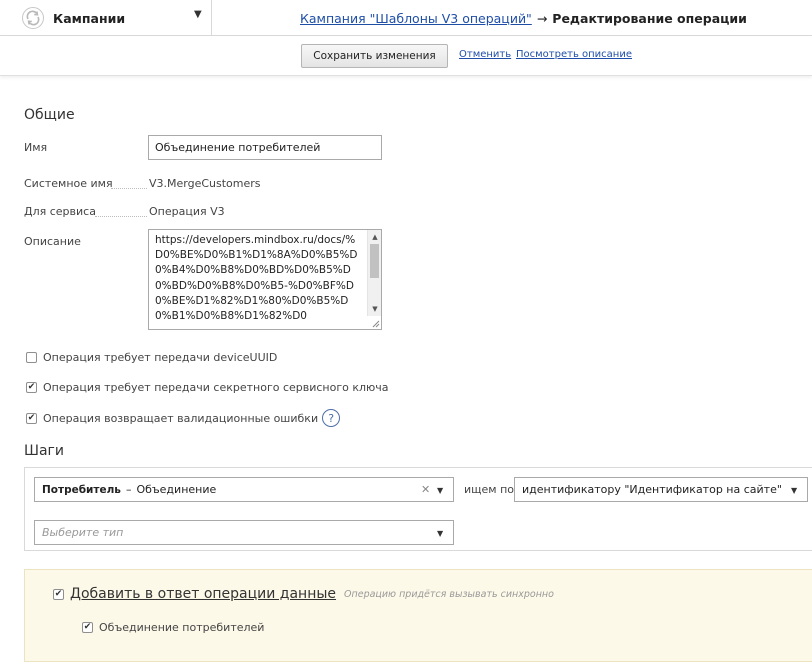 Image resolution: width=812 pixels, height=662 pixels. Describe the element at coordinates (374, 261) in the screenshot. I see `scrollbar-thumb` at that location.